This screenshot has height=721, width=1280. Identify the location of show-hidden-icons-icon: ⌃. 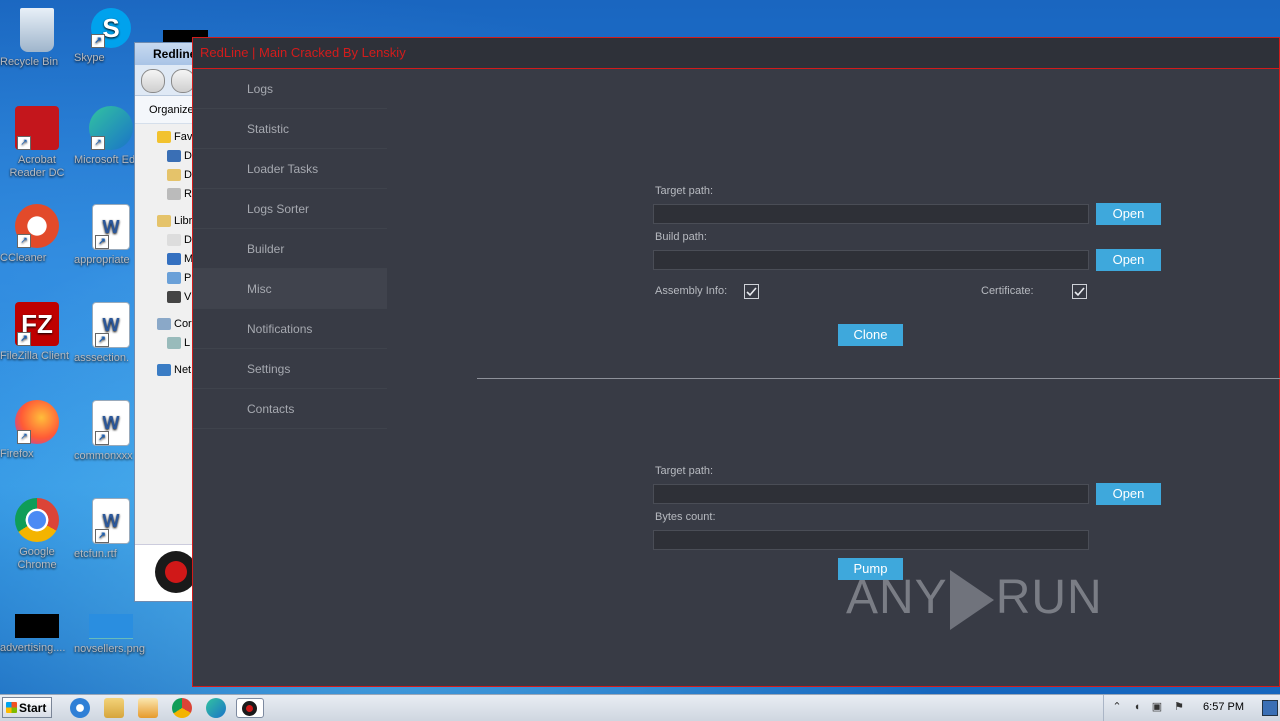
(1117, 707).